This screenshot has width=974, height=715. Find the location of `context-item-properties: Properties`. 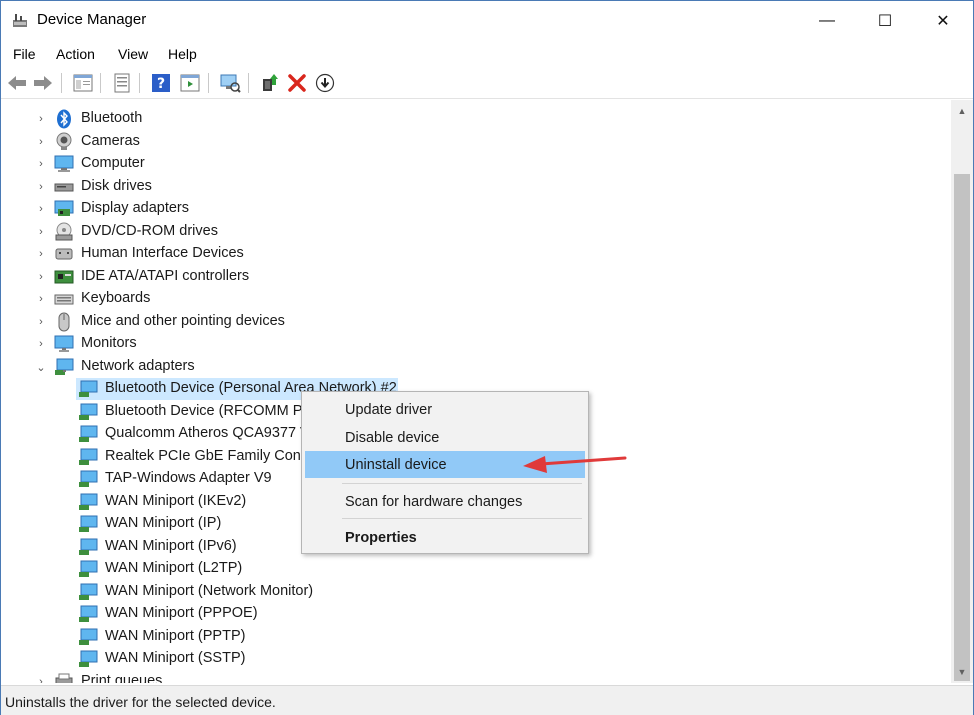

context-item-properties: Properties is located at coordinates (445, 537).